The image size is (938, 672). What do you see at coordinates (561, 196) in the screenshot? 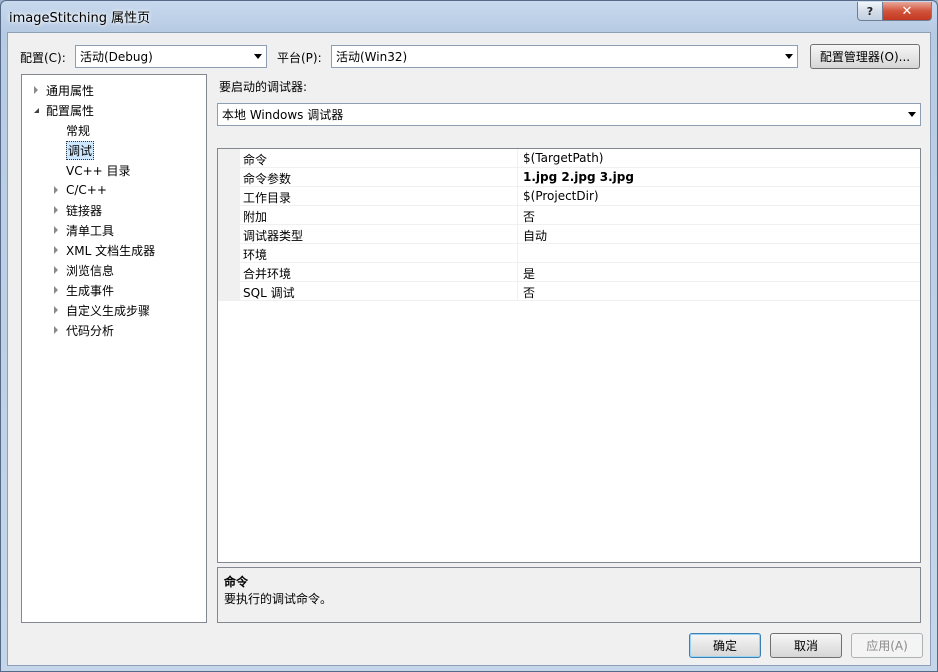
I see `property-value: $(ProjectDir)` at bounding box center [561, 196].